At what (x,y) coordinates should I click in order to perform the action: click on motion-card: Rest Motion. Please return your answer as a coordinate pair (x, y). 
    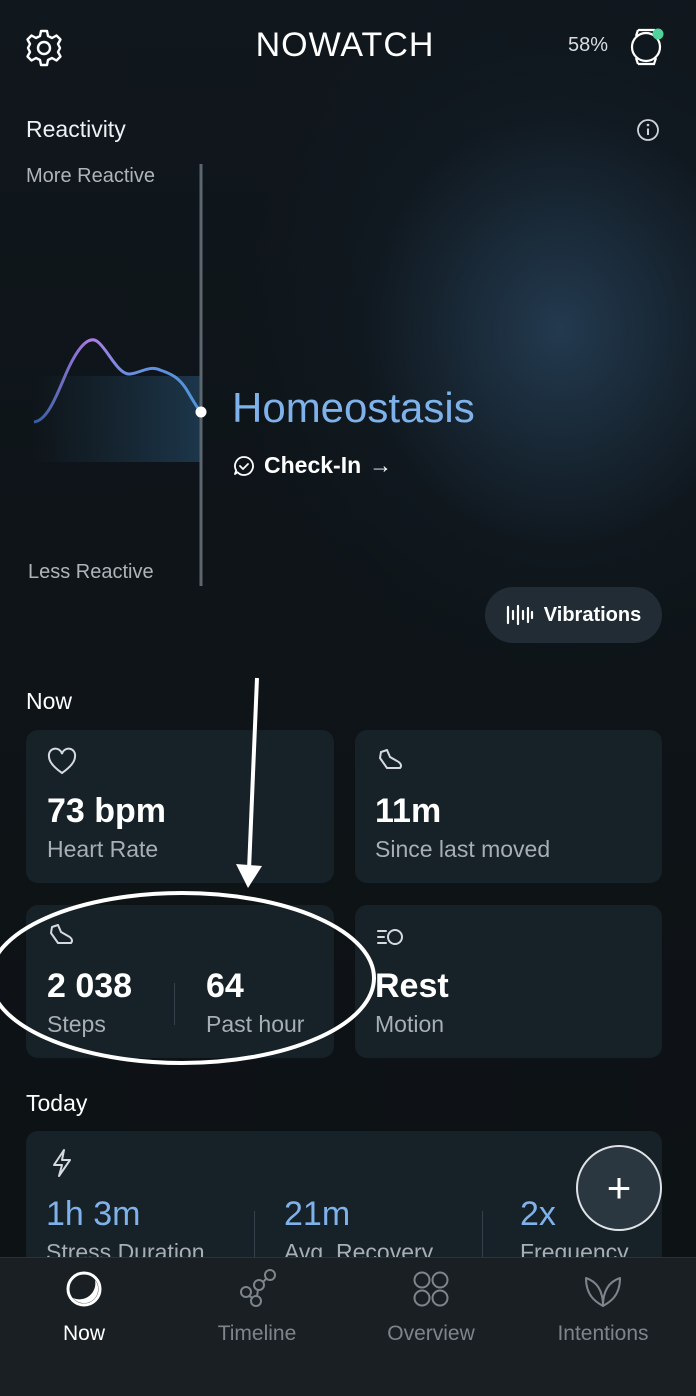
    Looking at the image, I should click on (508, 981).